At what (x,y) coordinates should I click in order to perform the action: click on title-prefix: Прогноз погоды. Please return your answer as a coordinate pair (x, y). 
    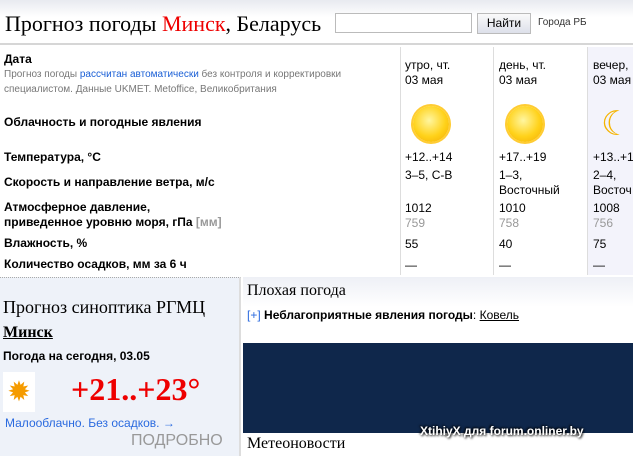
    Looking at the image, I should click on (83, 23).